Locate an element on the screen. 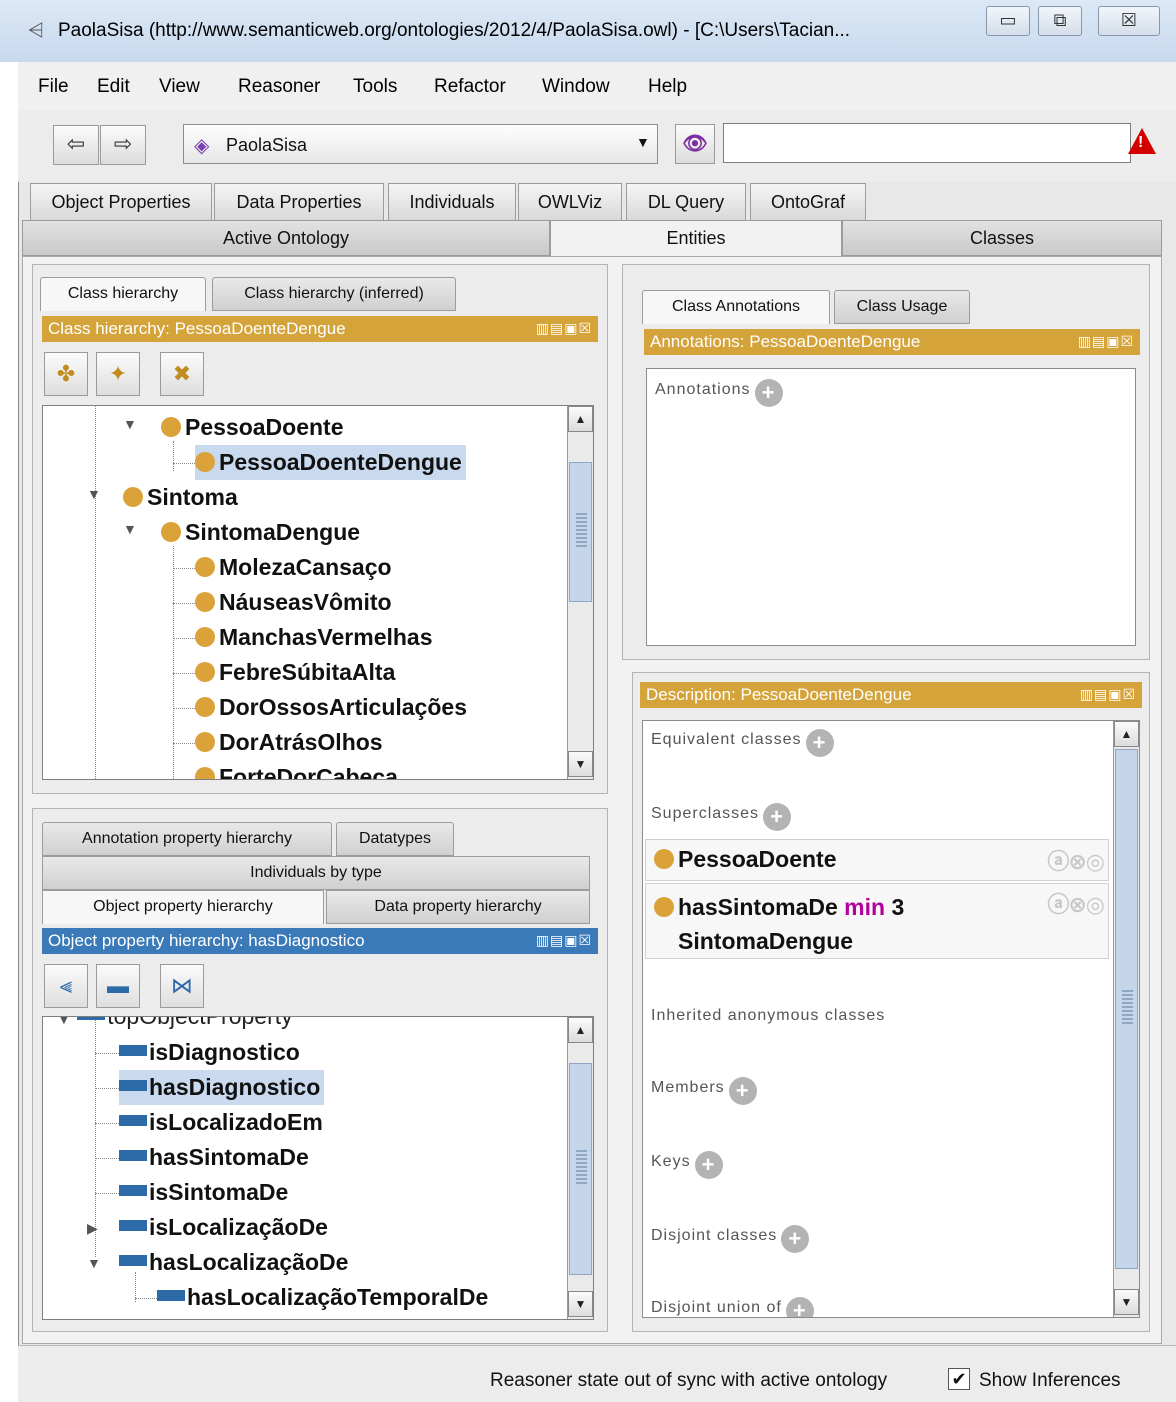 The height and width of the screenshot is (1402, 1176). search-input is located at coordinates (927, 143).